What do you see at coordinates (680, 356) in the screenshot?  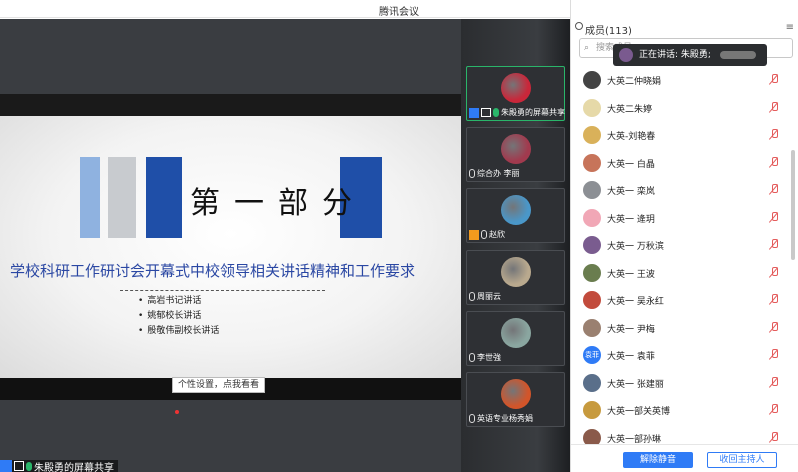 I see `member-row: 袁菲 大英一 袁菲` at bounding box center [680, 356].